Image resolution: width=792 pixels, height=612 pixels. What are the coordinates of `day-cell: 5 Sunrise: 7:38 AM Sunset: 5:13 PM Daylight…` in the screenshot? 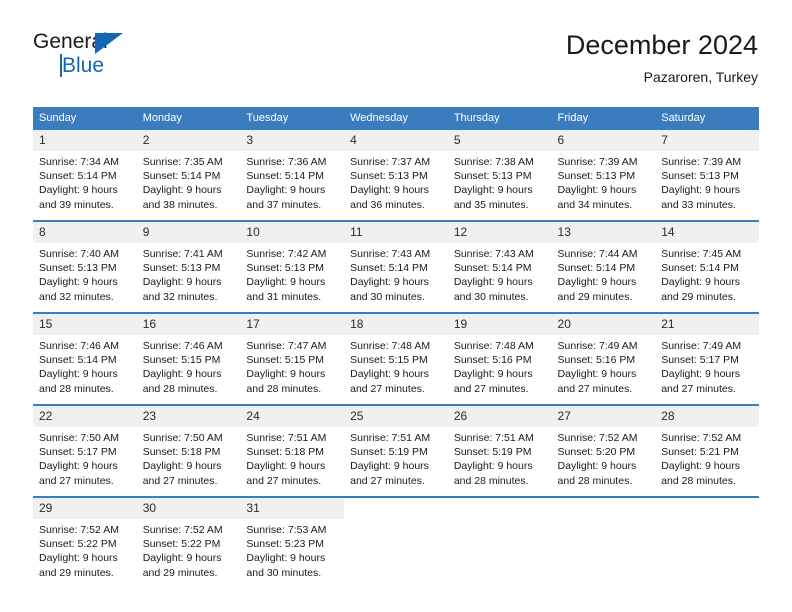 It's located at (499, 172).